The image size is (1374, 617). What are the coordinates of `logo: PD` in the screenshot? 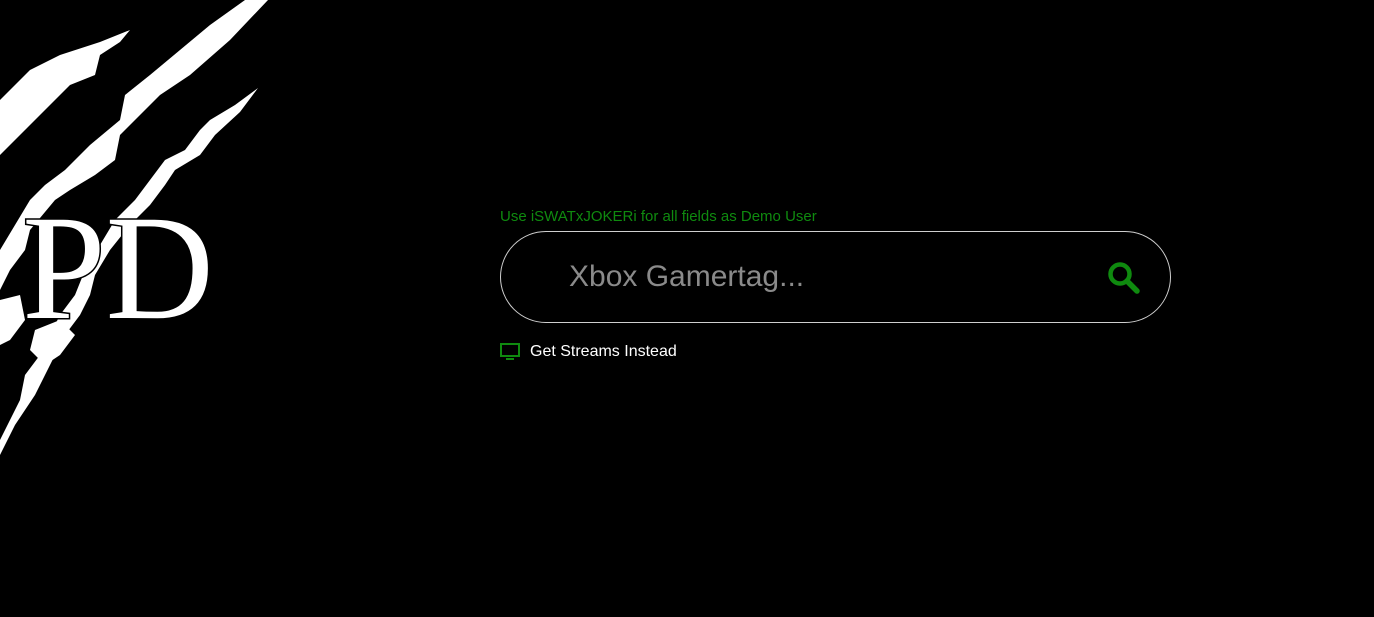 It's located at (134, 227).